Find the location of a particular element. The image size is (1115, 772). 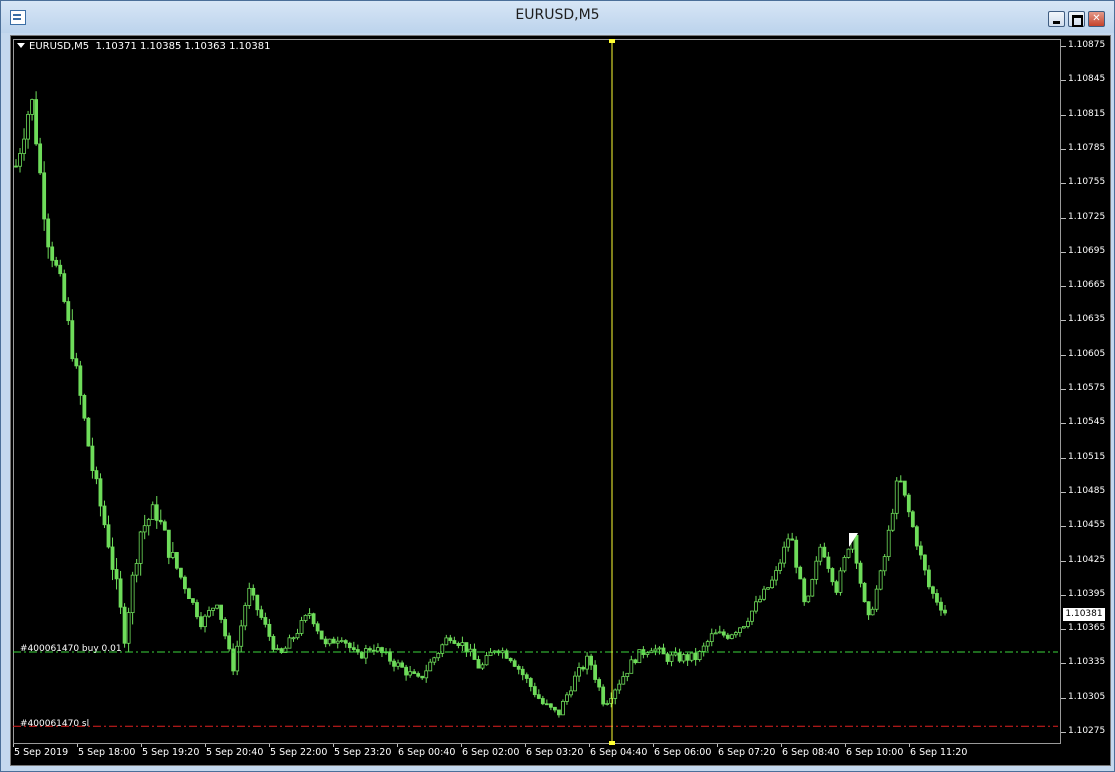

time-tick-label: 6 Sep 02:00 is located at coordinates (491, 752).